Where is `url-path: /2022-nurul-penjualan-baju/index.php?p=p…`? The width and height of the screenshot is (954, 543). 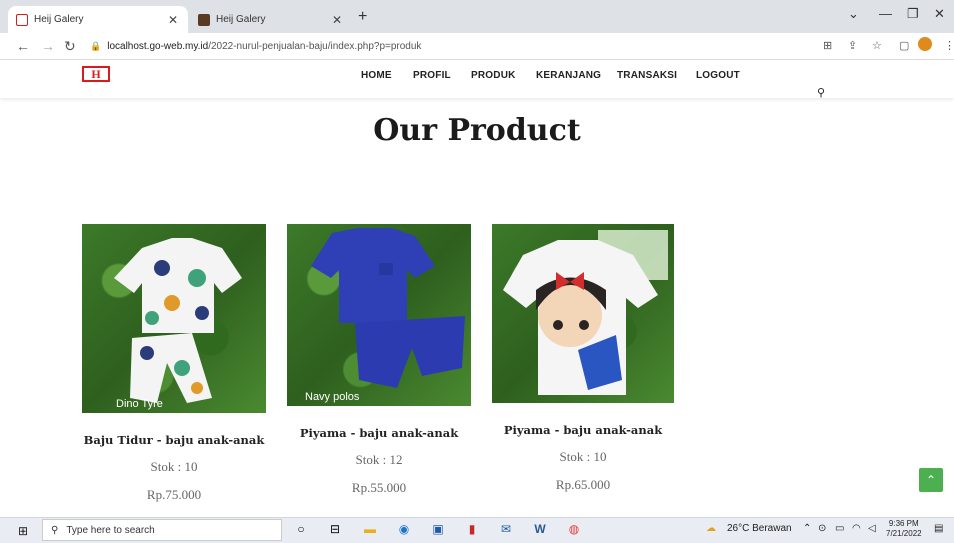
url-path: /2022-nurul-penjualan-baju/index.php?p=p… is located at coordinates (315, 46).